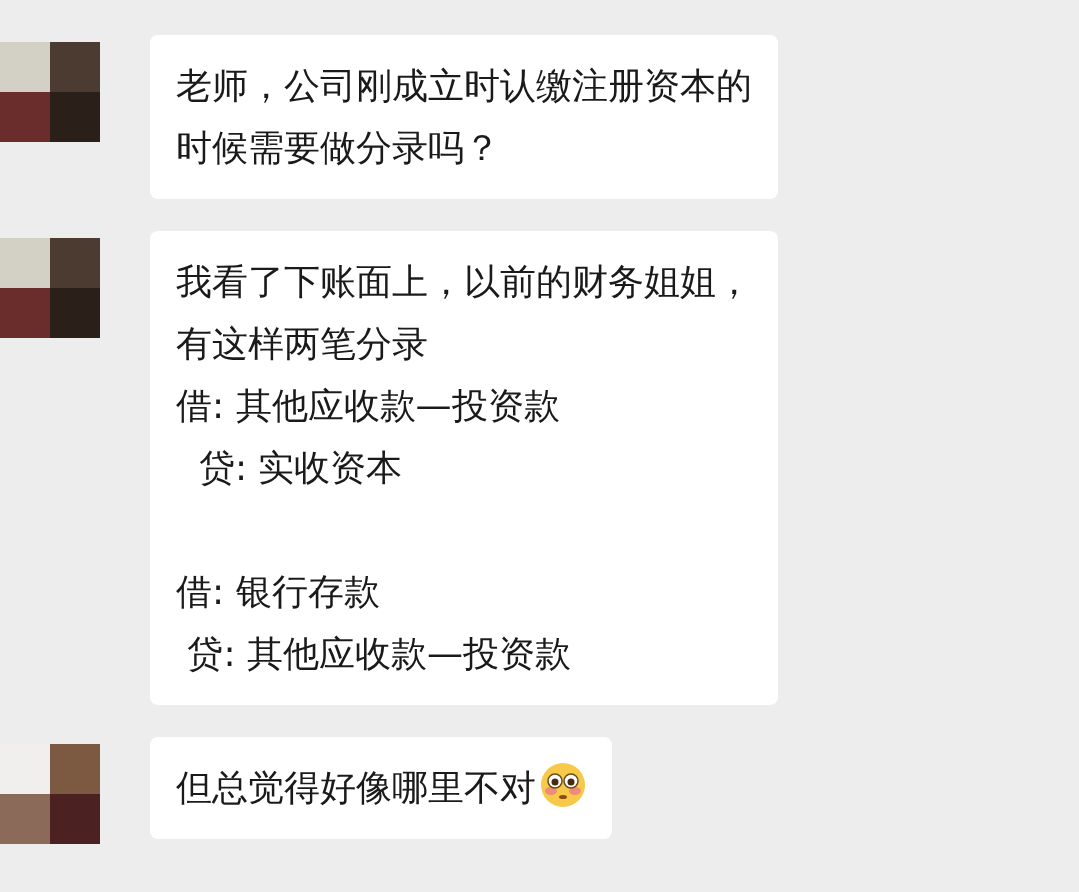  Describe the element at coordinates (338, 147) in the screenshot. I see `message-text: 时候需要做分录吗？` at that location.